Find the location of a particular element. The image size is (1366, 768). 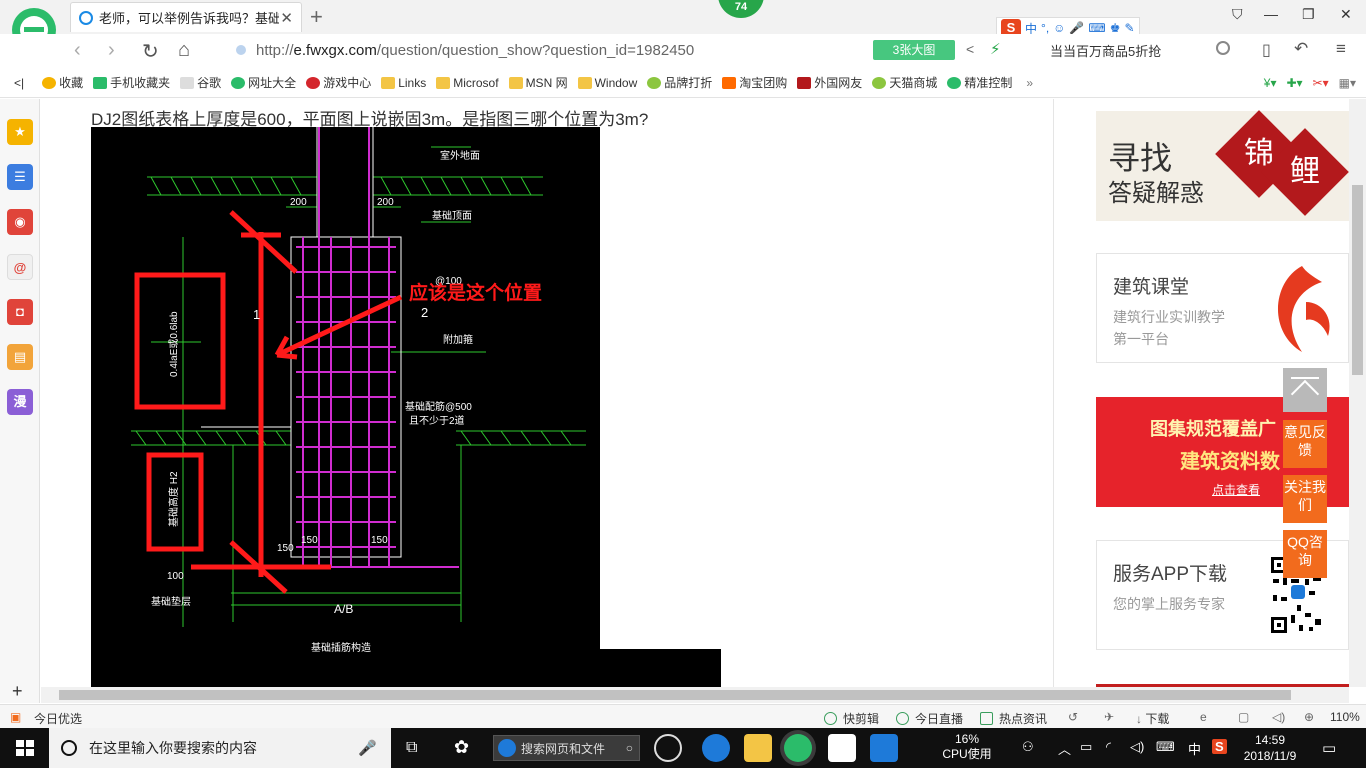

add-sidebar-icon: + is located at coordinates (17, 691).